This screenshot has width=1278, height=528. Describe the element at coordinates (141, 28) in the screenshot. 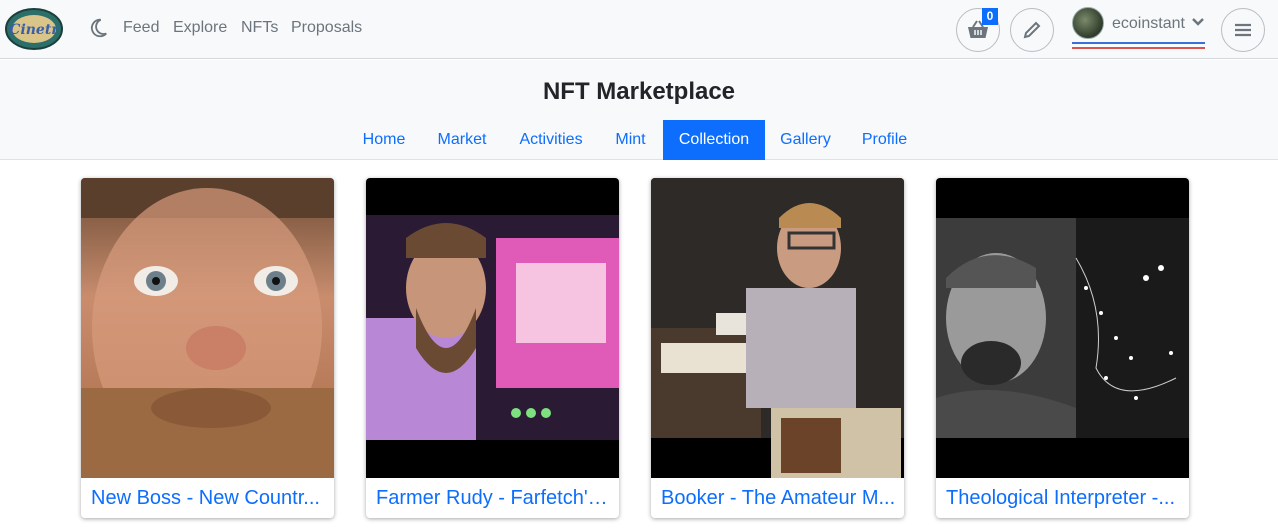

I see `nav-feed-link: Feed` at that location.